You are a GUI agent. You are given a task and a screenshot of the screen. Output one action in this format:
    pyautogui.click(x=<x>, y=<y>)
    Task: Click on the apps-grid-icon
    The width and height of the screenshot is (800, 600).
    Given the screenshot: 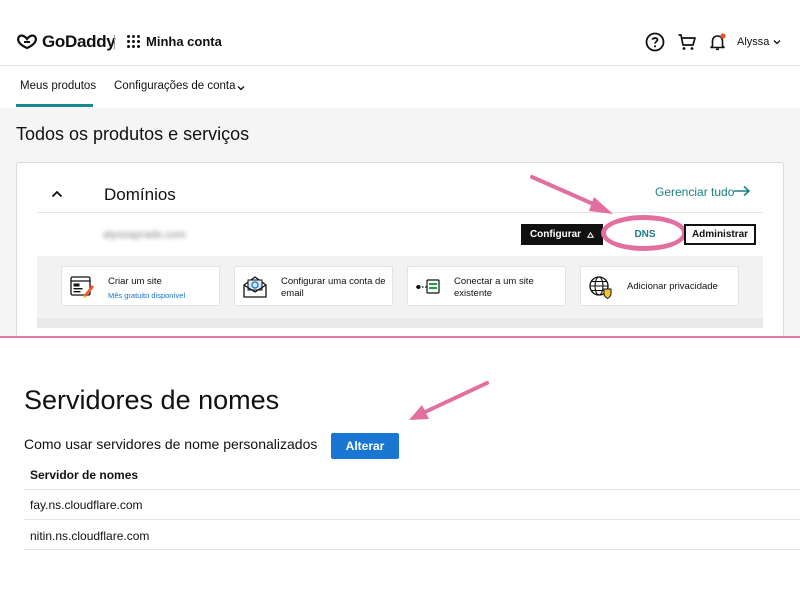 What is the action you would take?
    pyautogui.click(x=133, y=41)
    